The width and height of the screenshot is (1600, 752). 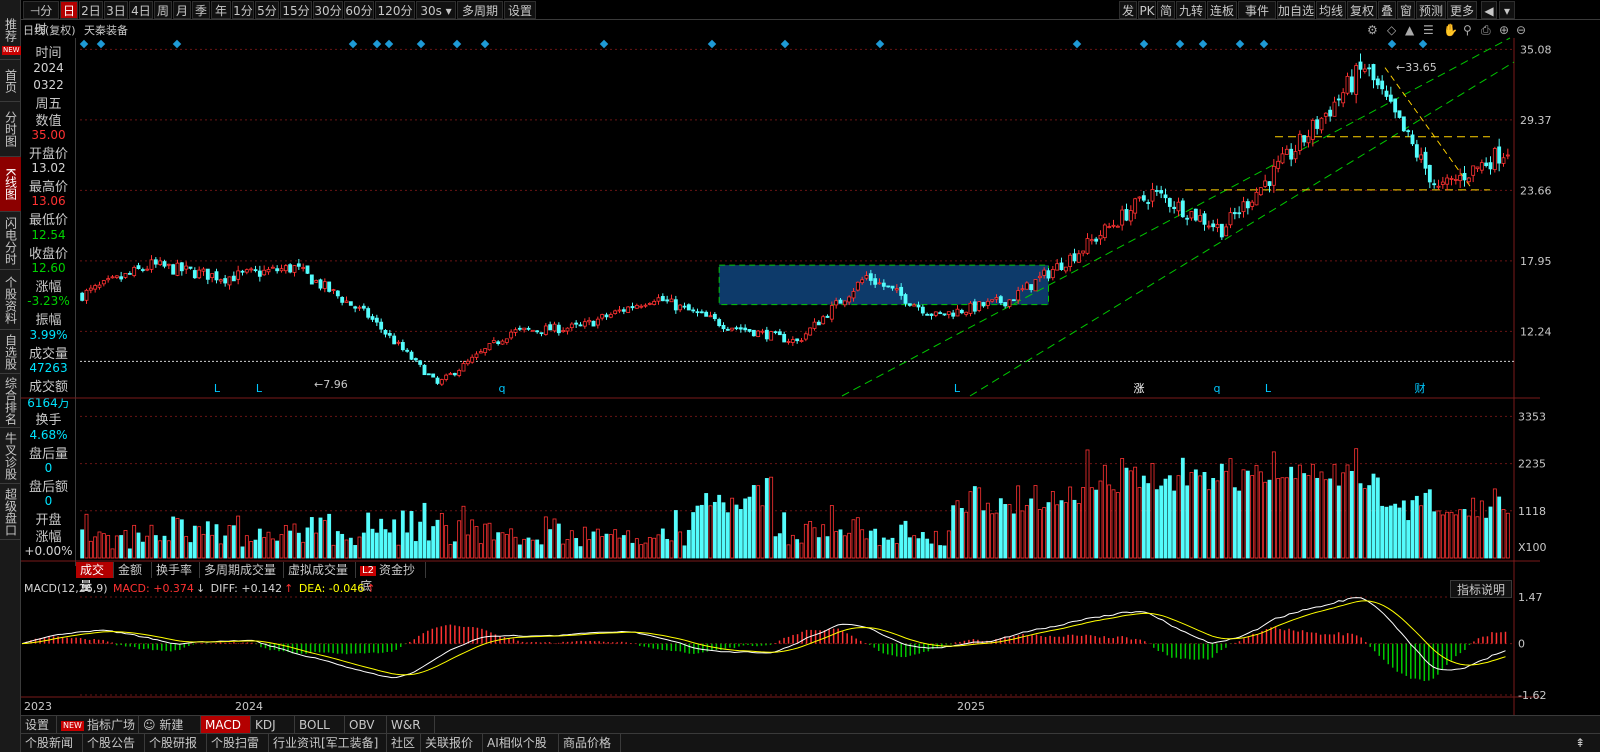 I want to click on macd-axis-label: 0, so click(x=1521, y=644).